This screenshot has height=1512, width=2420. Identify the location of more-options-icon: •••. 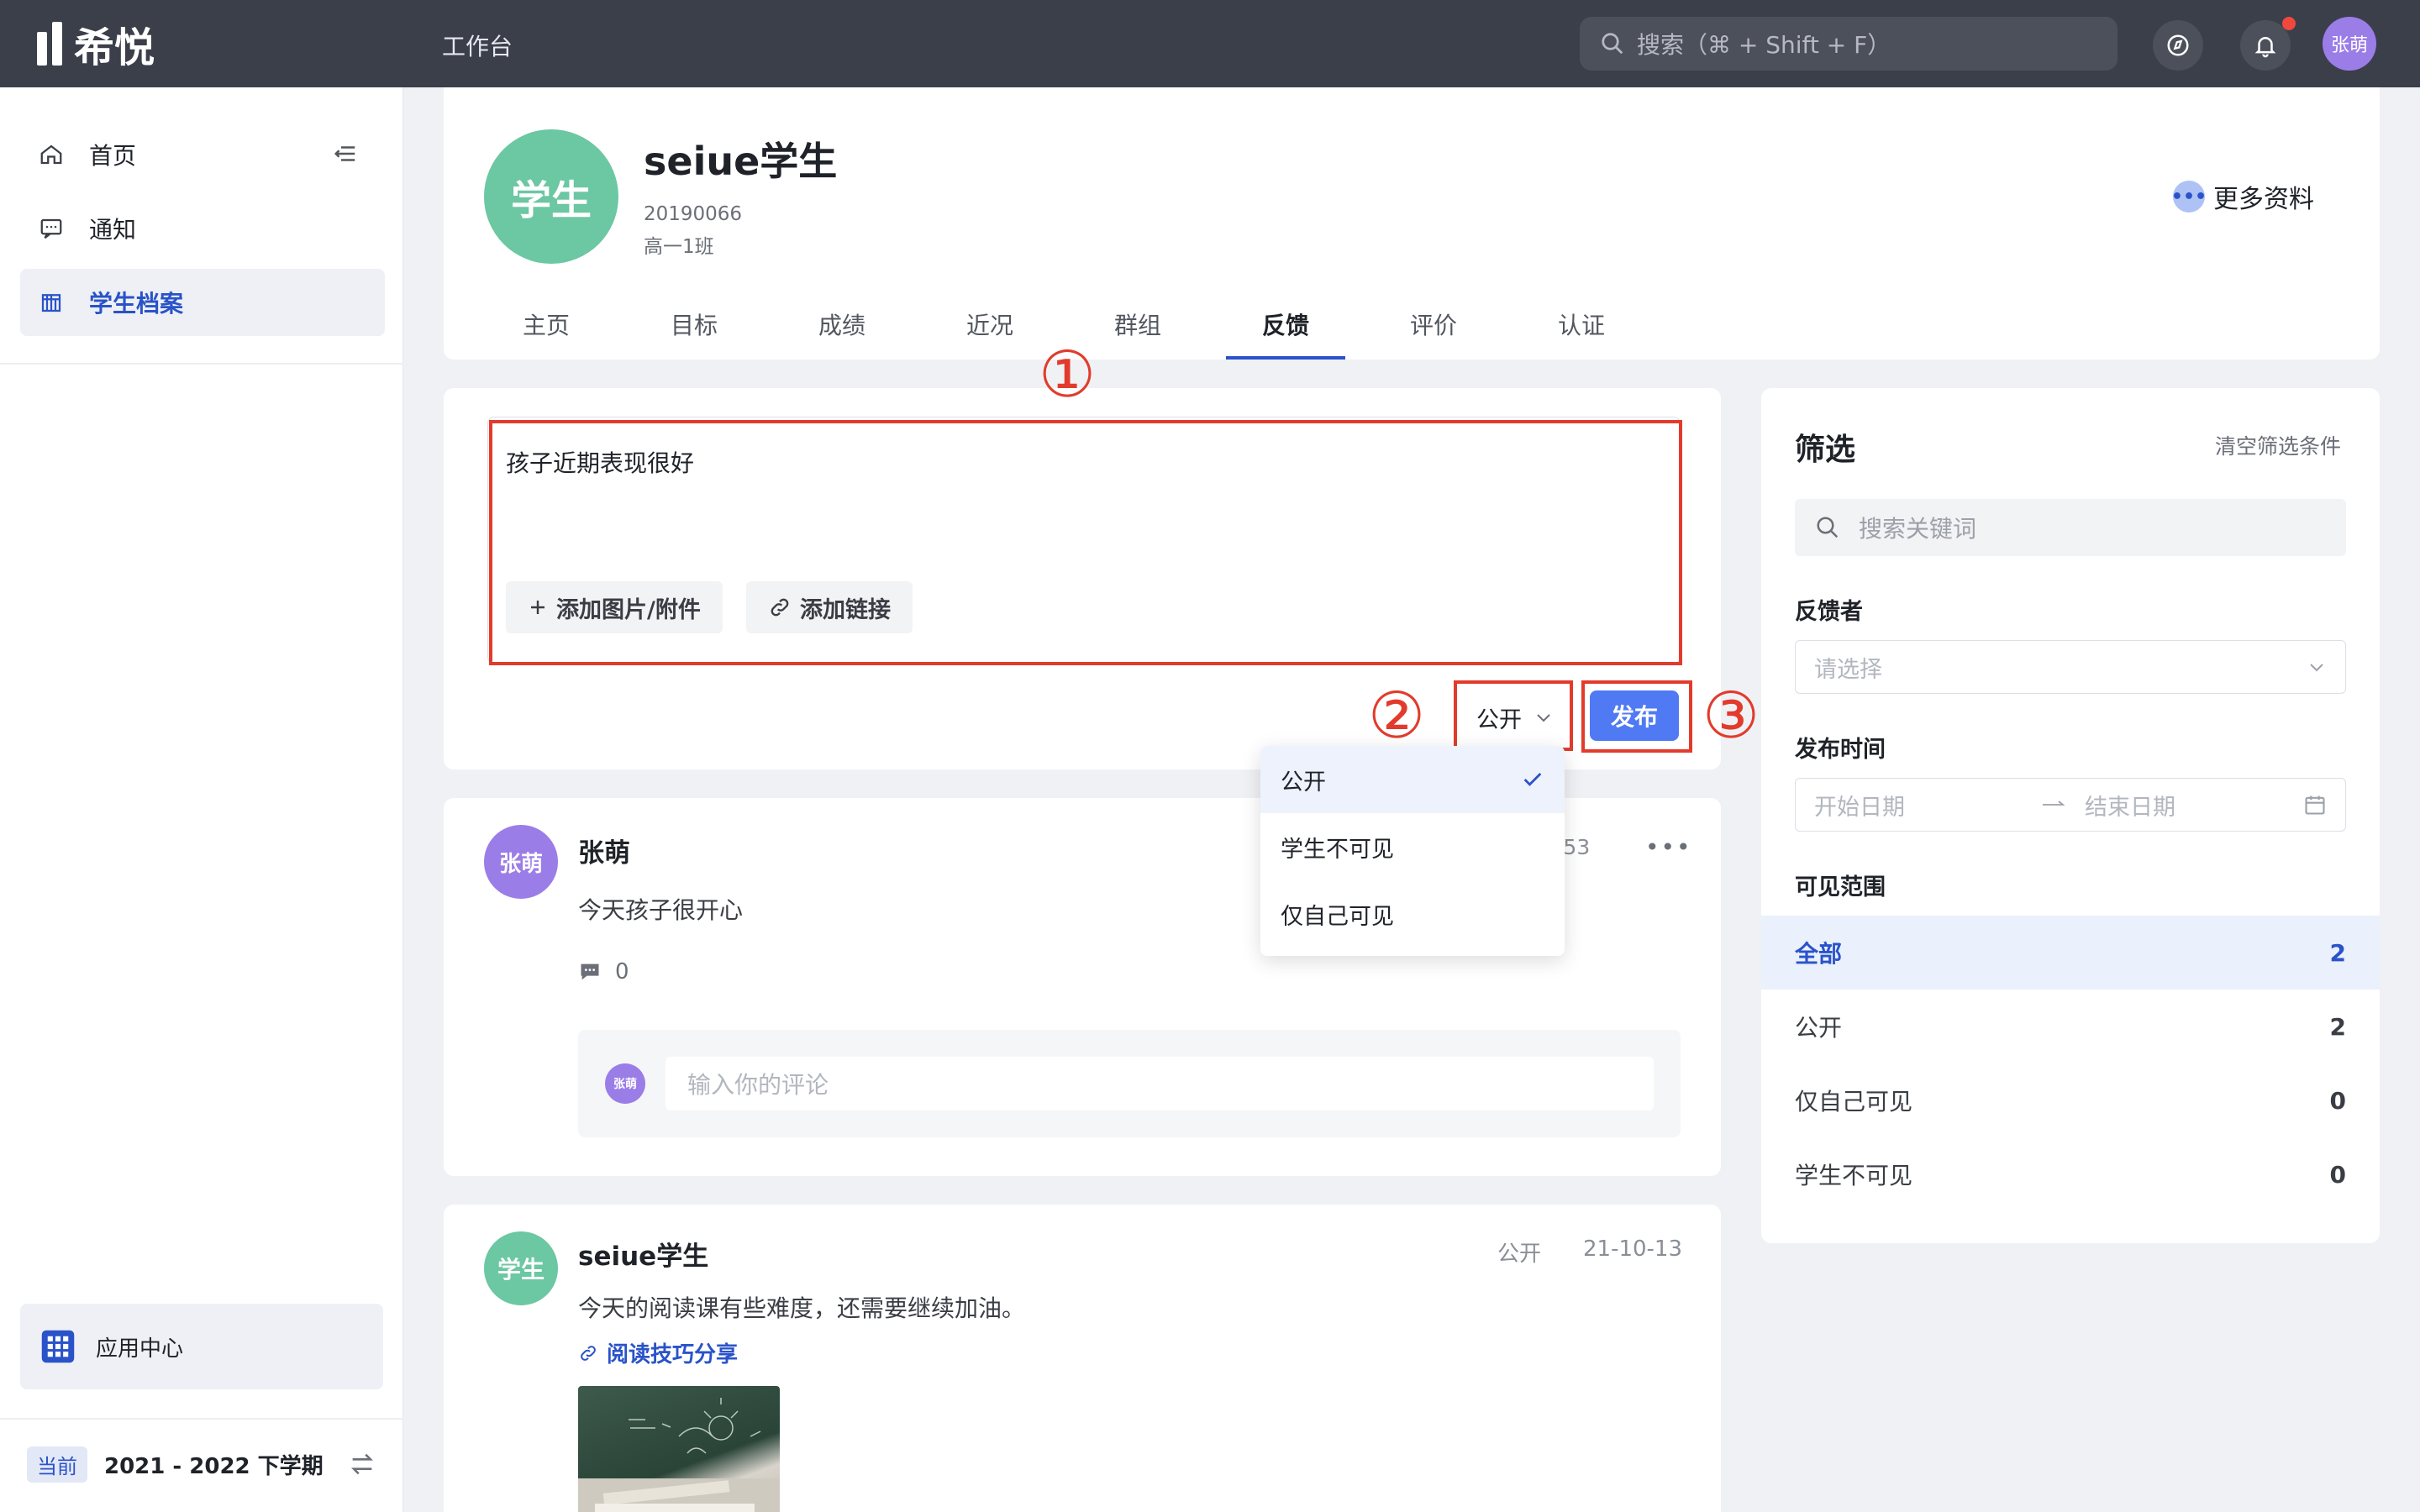
(1668, 847).